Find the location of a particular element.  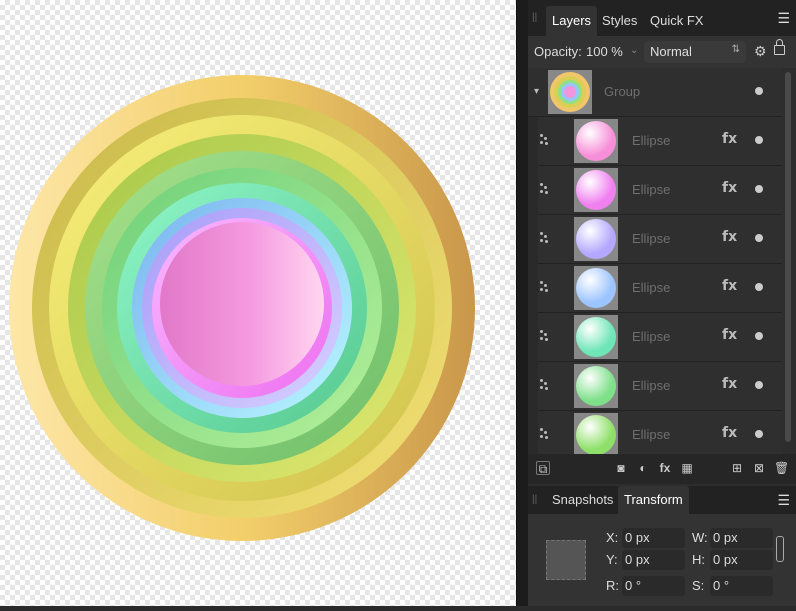

layer-row-group: ▾ Group is located at coordinates (655, 92).